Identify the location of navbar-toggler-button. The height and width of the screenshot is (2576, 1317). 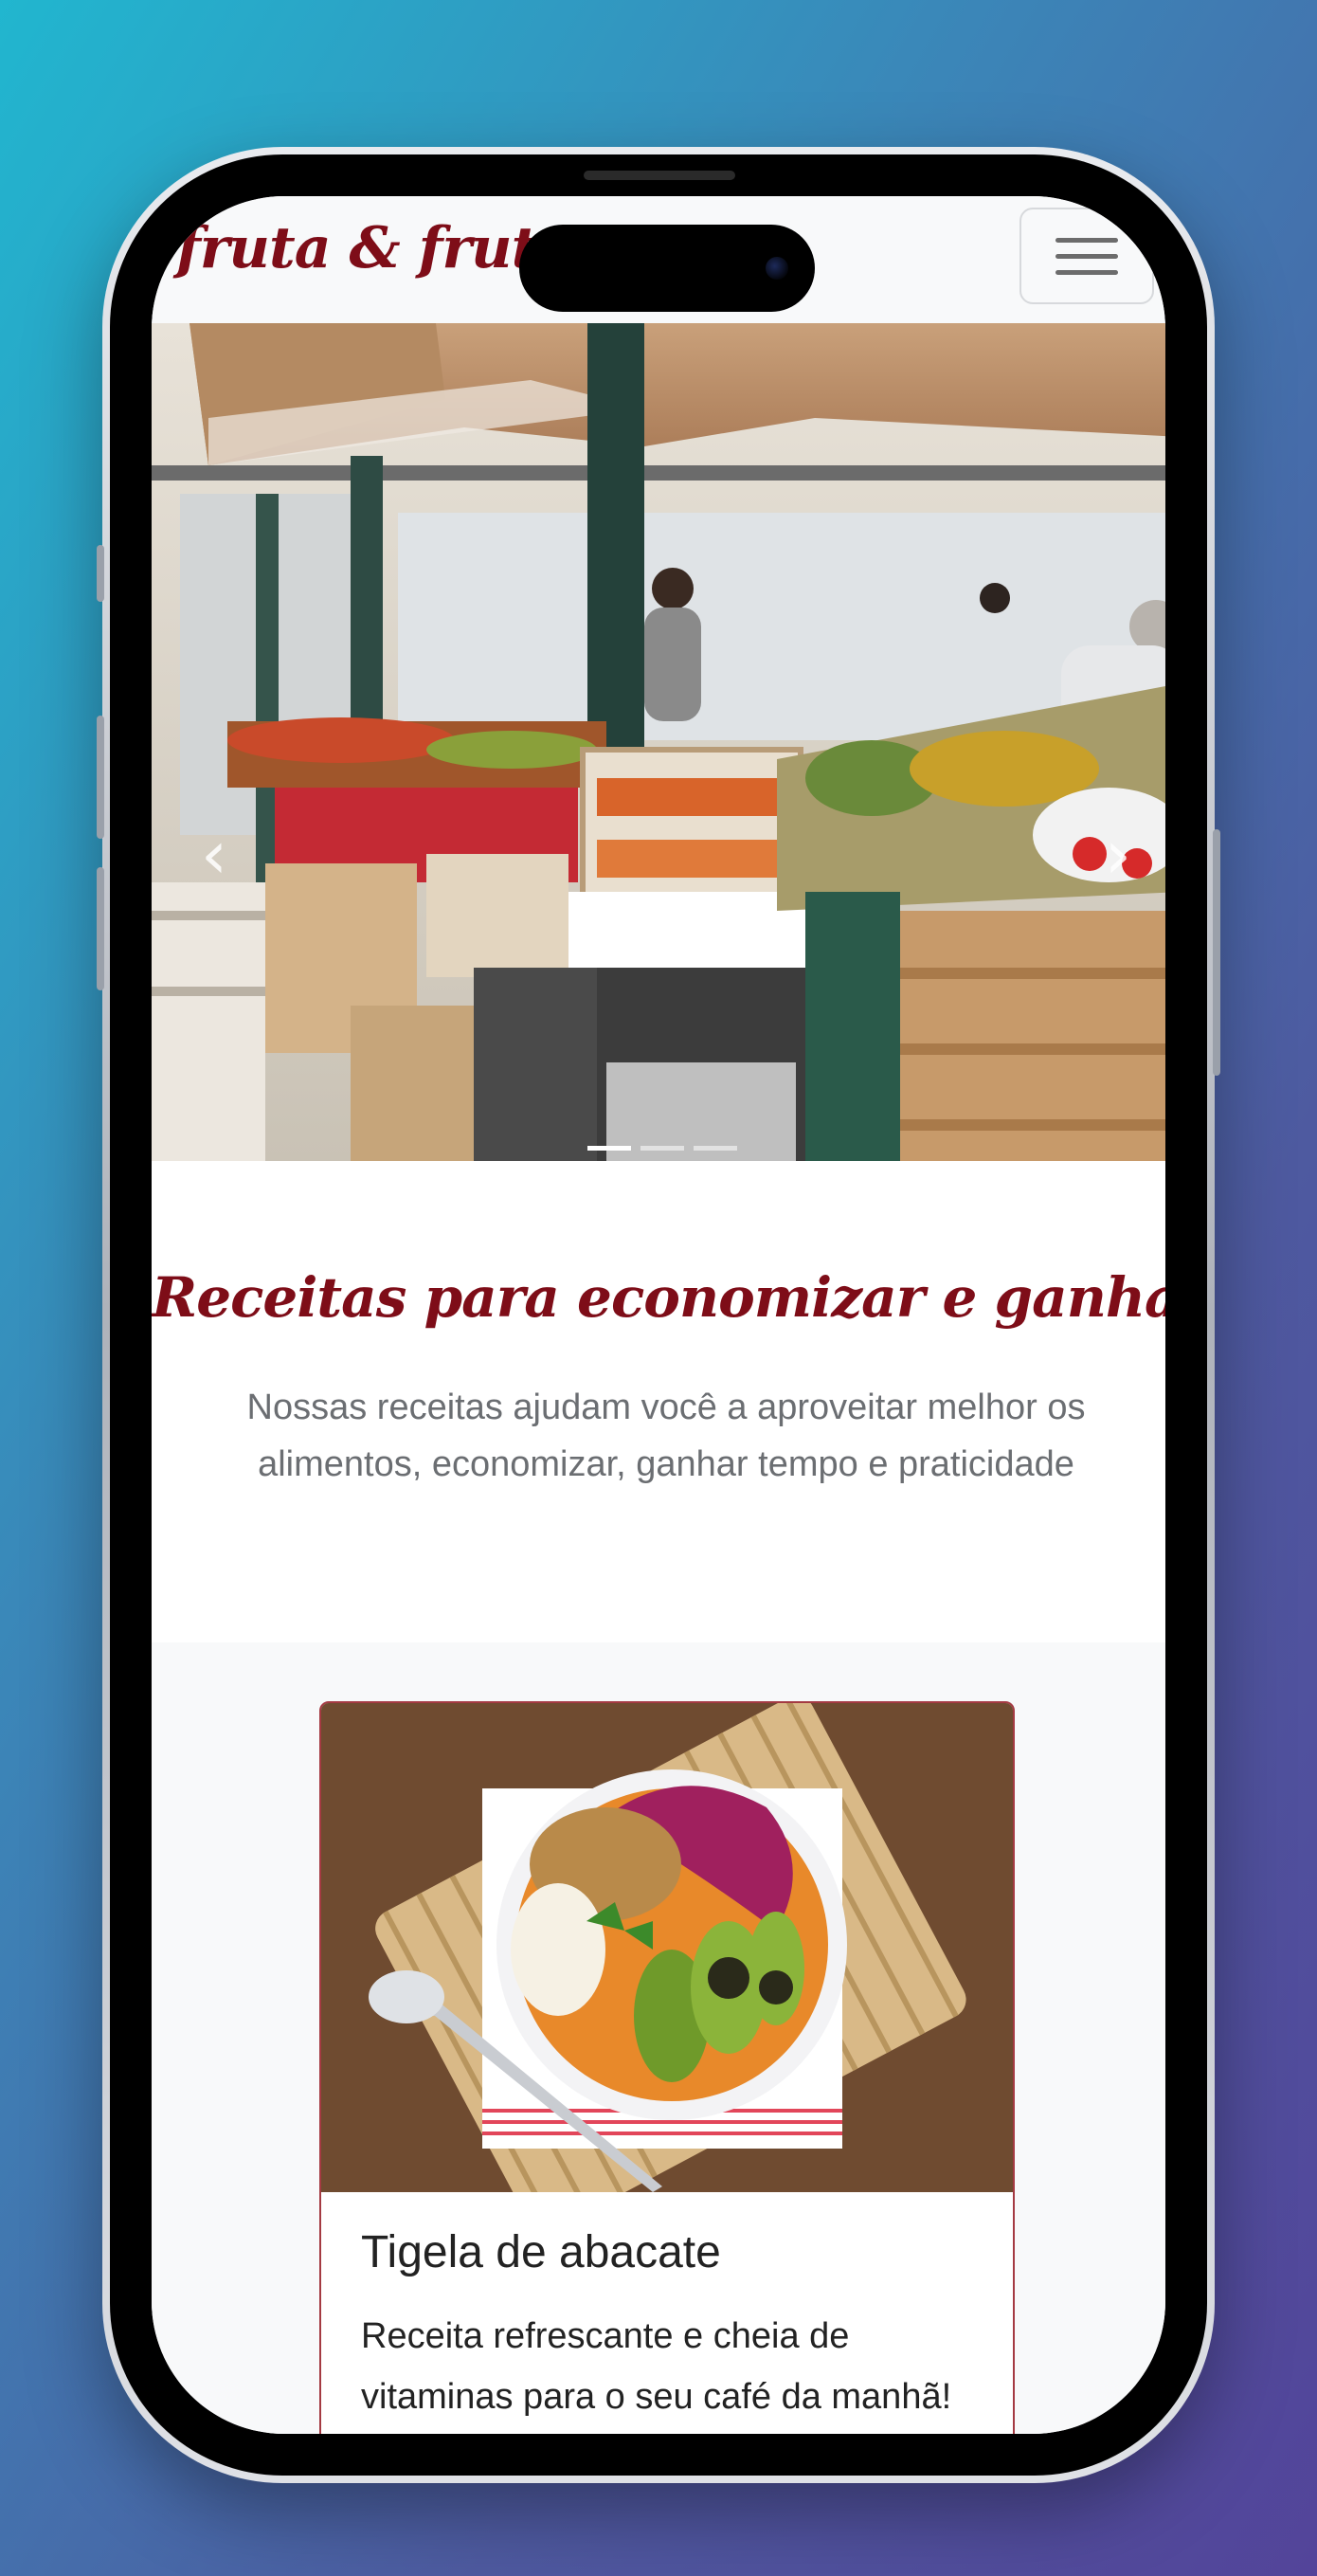
(1086, 256).